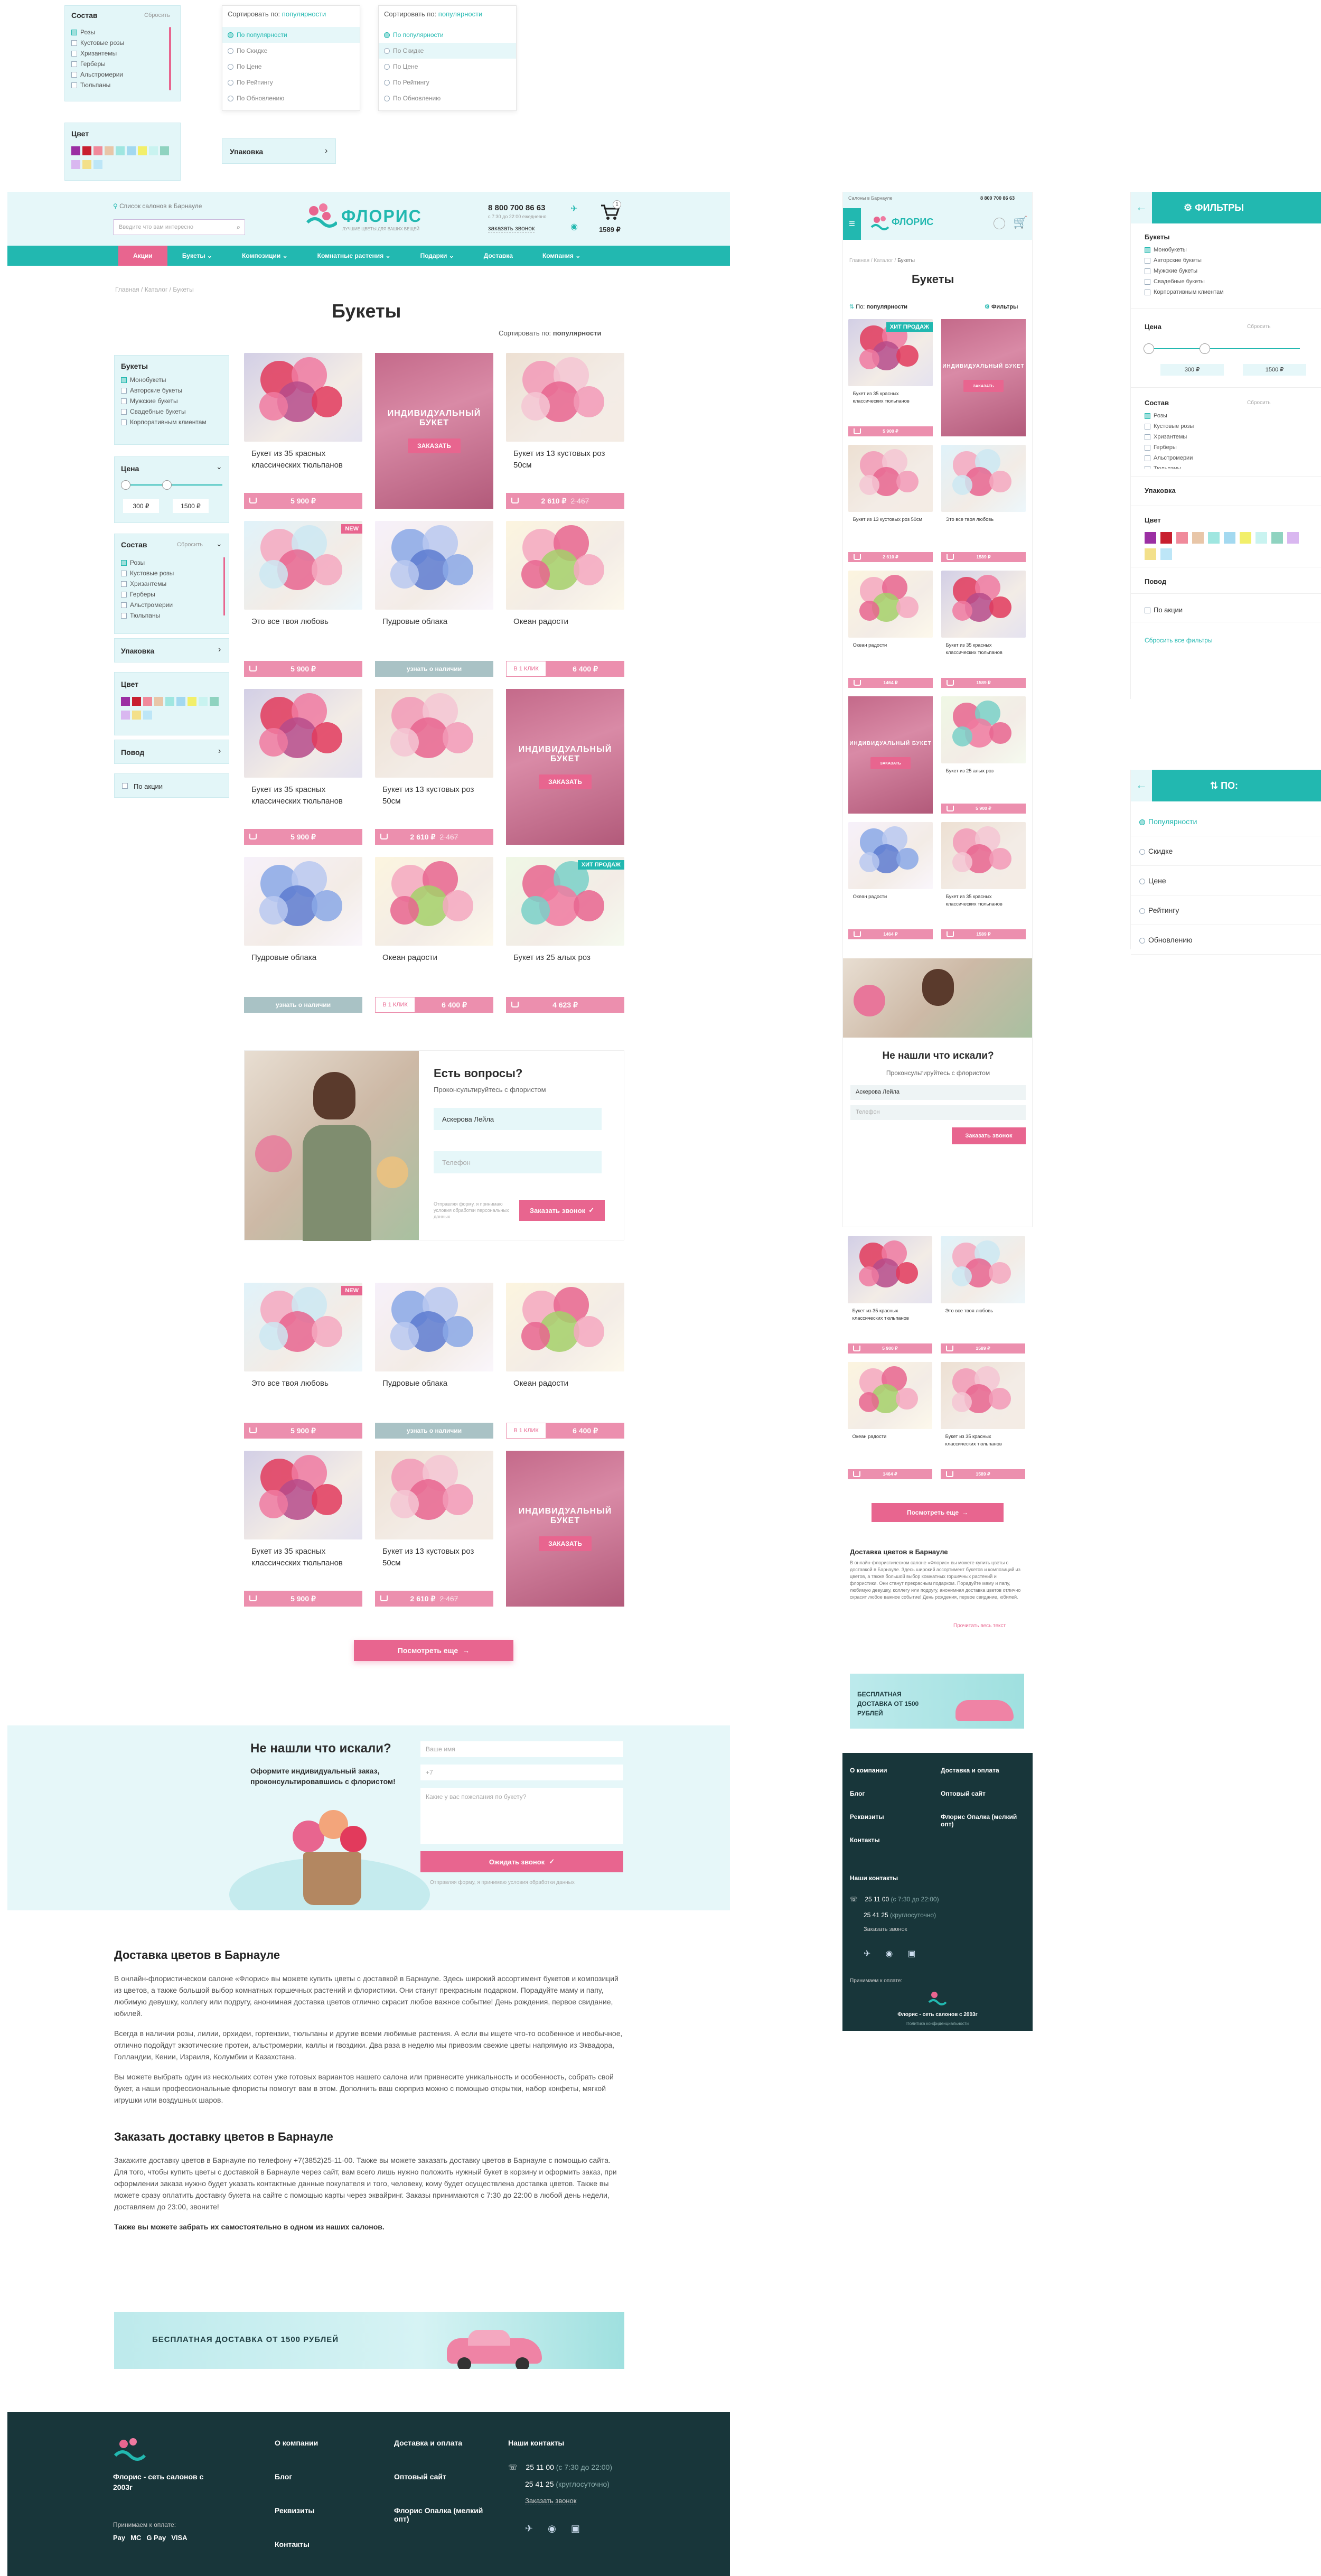 Image resolution: width=1321 pixels, height=2576 pixels. What do you see at coordinates (142, 256) in the screenshot?
I see `nav-item: Акции` at bounding box center [142, 256].